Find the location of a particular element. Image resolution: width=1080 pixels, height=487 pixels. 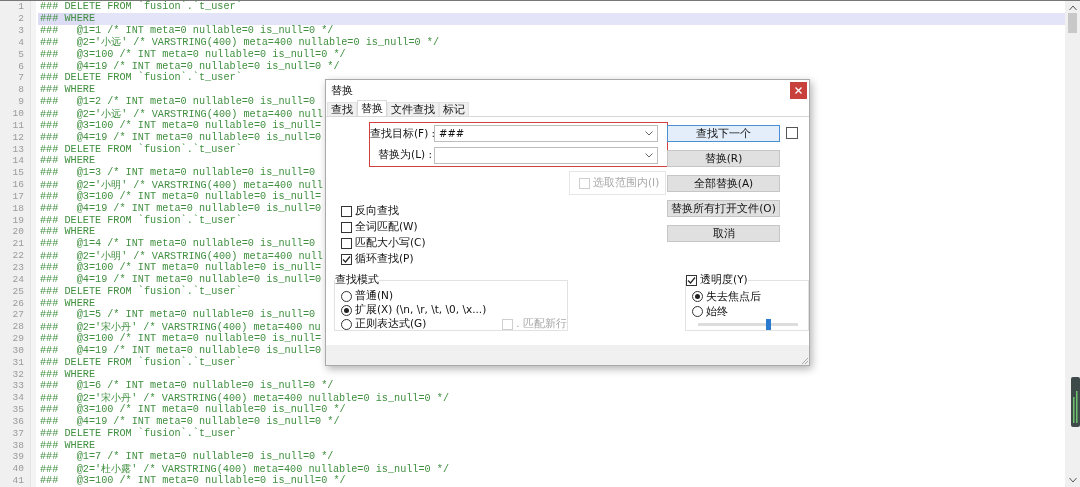

line-number: 21 is located at coordinates (18, 243).